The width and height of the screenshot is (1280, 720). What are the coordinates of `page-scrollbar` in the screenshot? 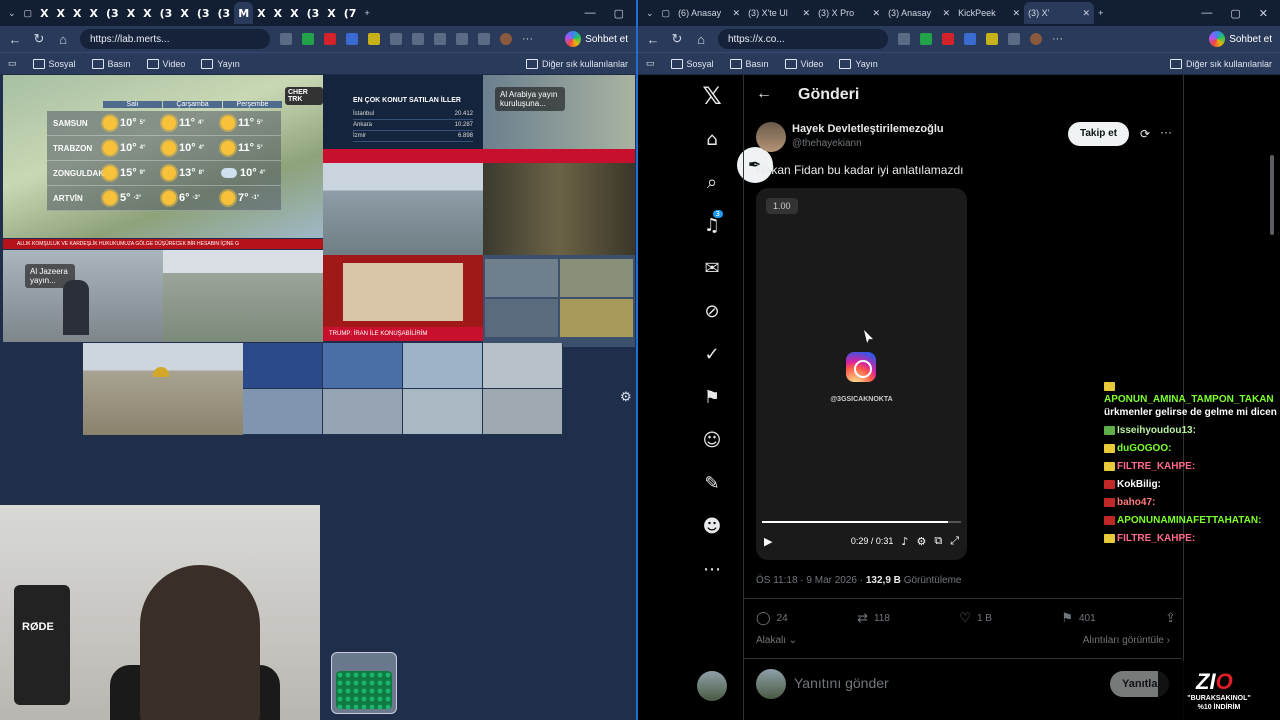 It's located at (1272, 195).